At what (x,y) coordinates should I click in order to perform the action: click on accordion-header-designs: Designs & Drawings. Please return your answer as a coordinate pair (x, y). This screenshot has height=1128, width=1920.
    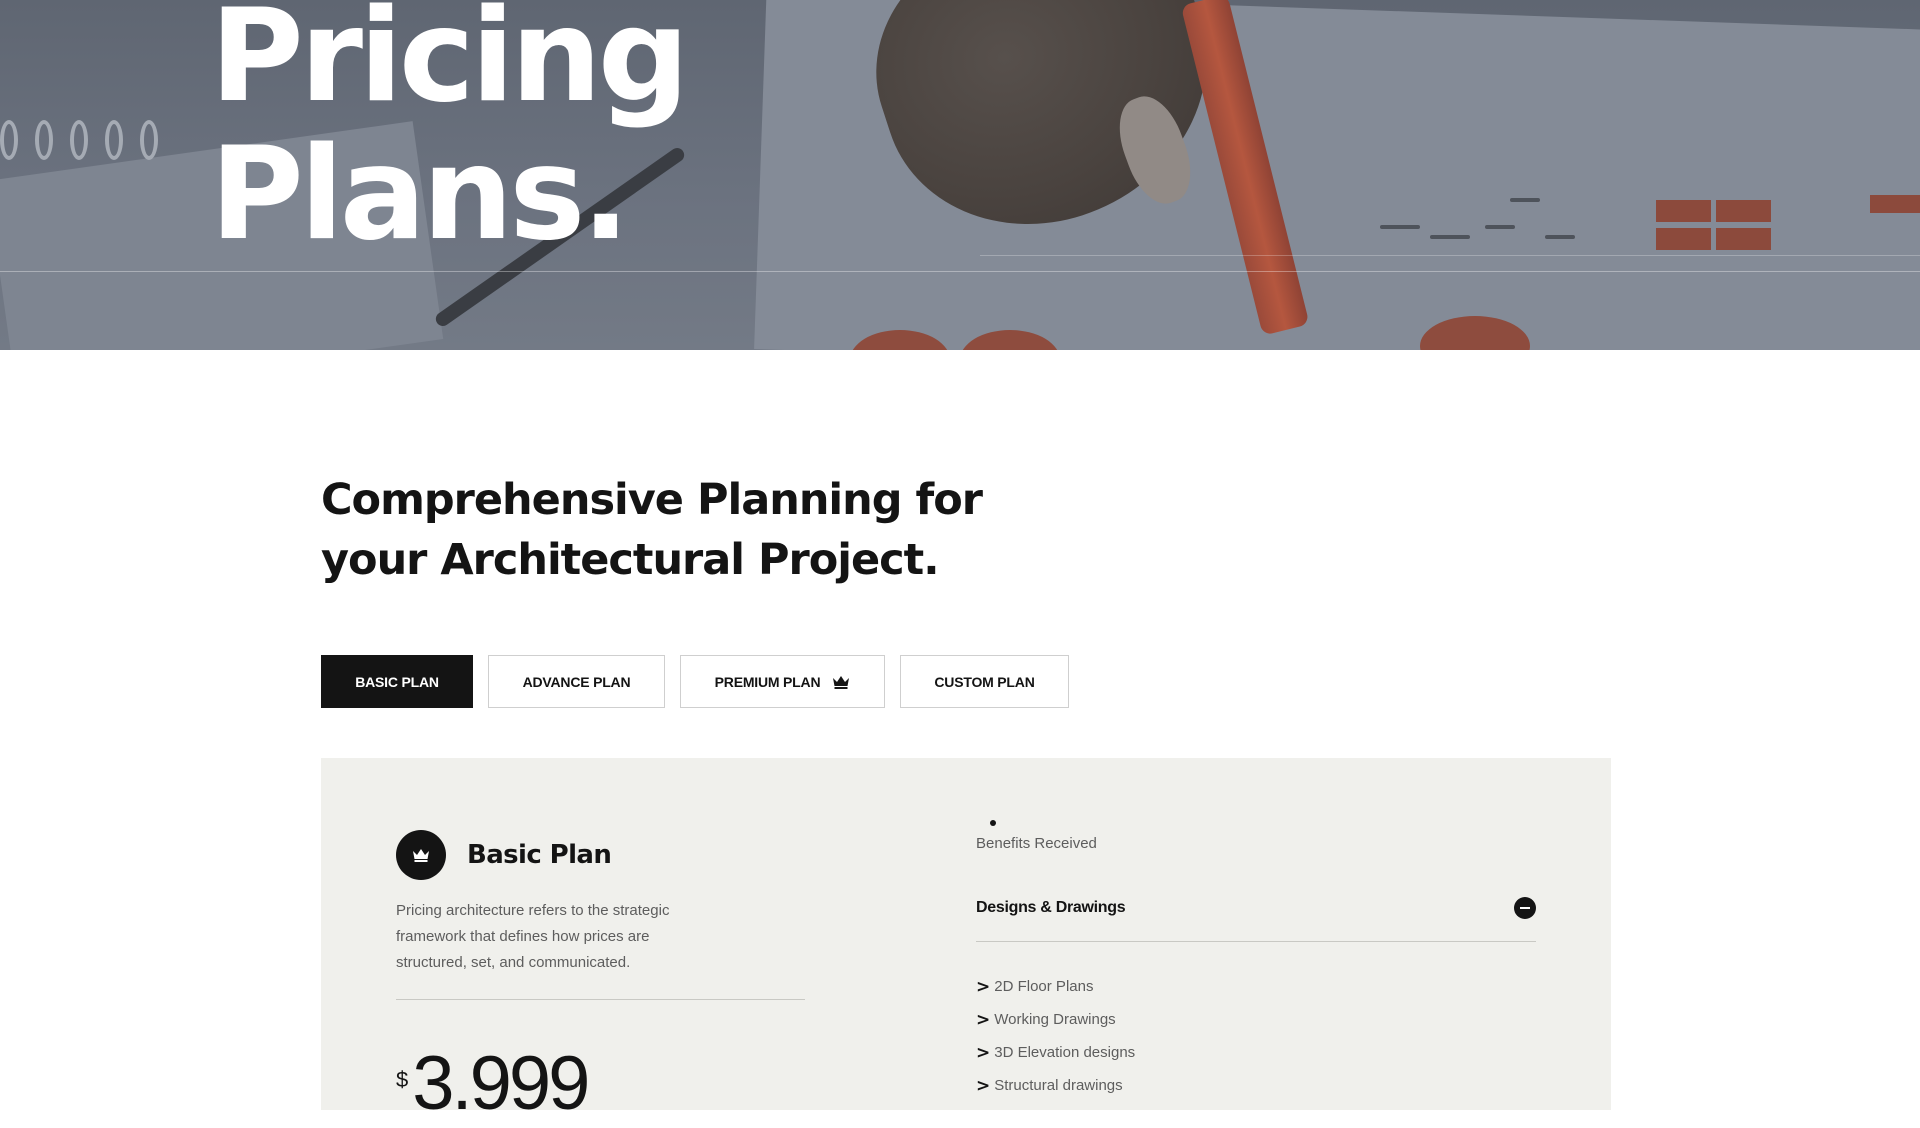
    Looking at the image, I should click on (1256, 917).